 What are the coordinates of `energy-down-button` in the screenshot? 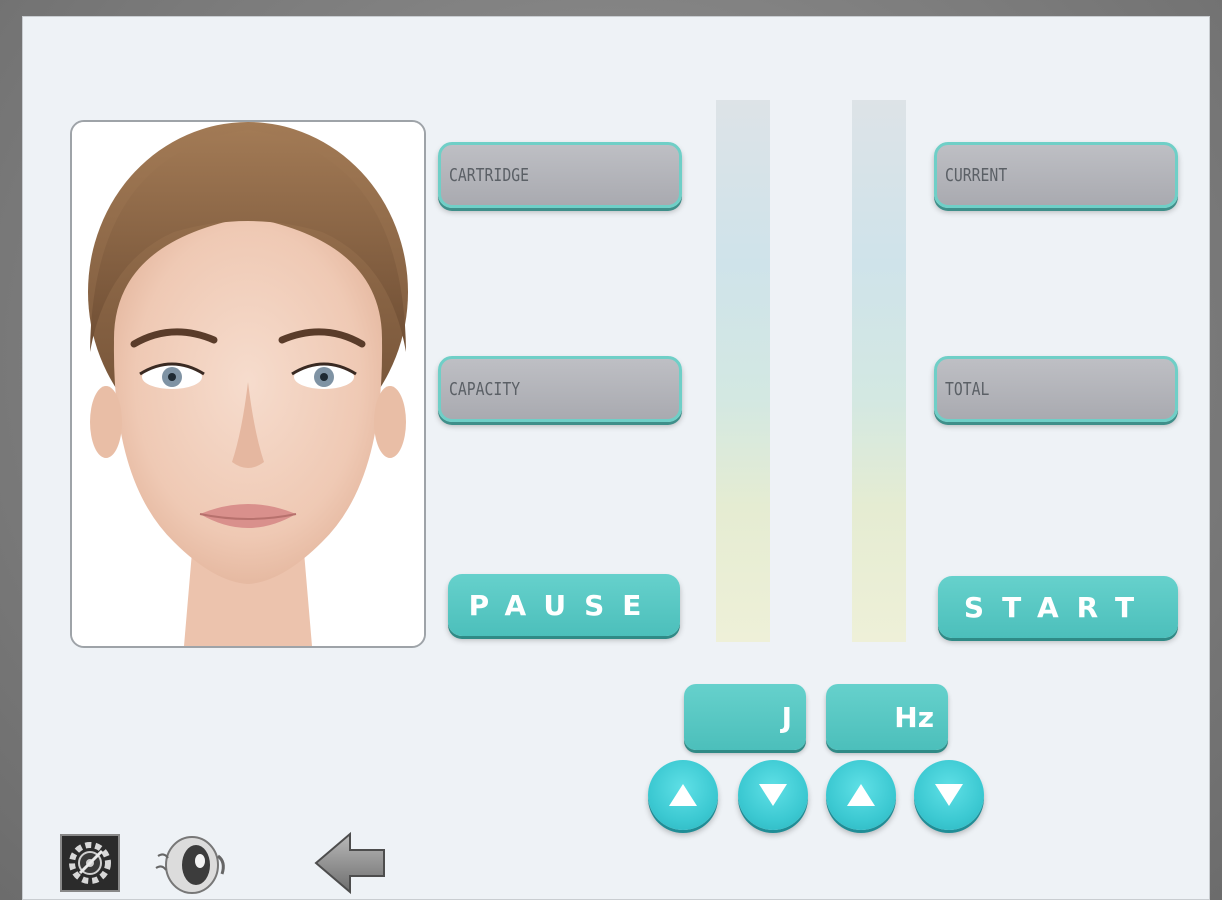 It's located at (773, 795).